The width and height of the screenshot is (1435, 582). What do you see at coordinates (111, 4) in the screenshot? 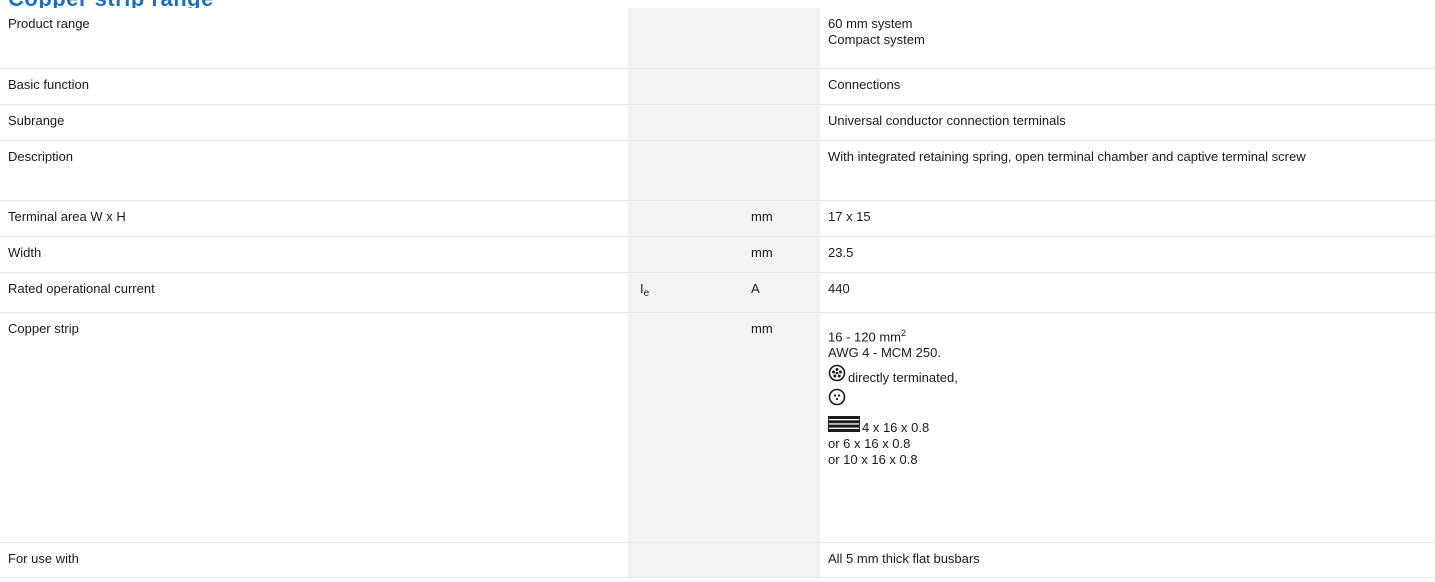
I see `page-title: Copper strip range` at bounding box center [111, 4].